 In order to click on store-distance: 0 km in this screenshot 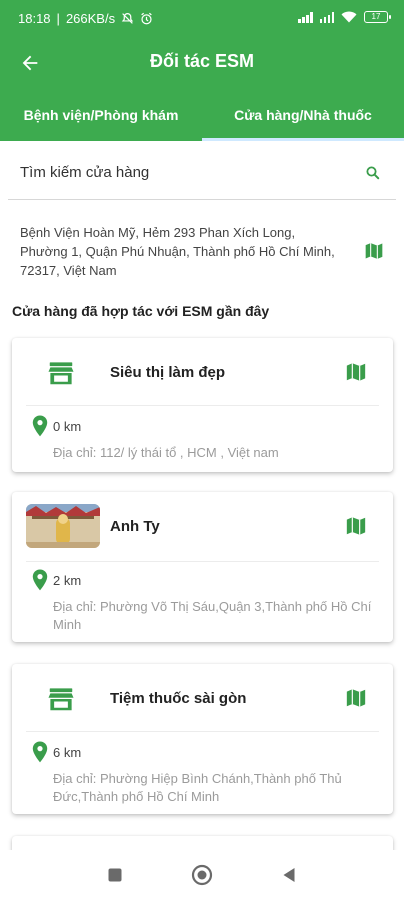, I will do `click(67, 426)`.